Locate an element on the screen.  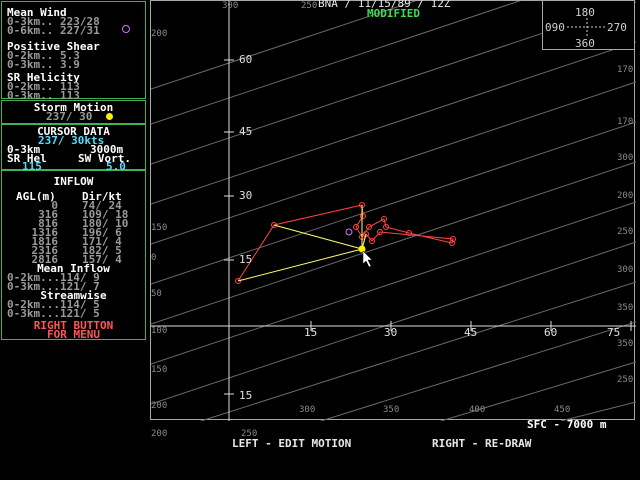
inflow-title: INFLOW is located at coordinates (73, 181).